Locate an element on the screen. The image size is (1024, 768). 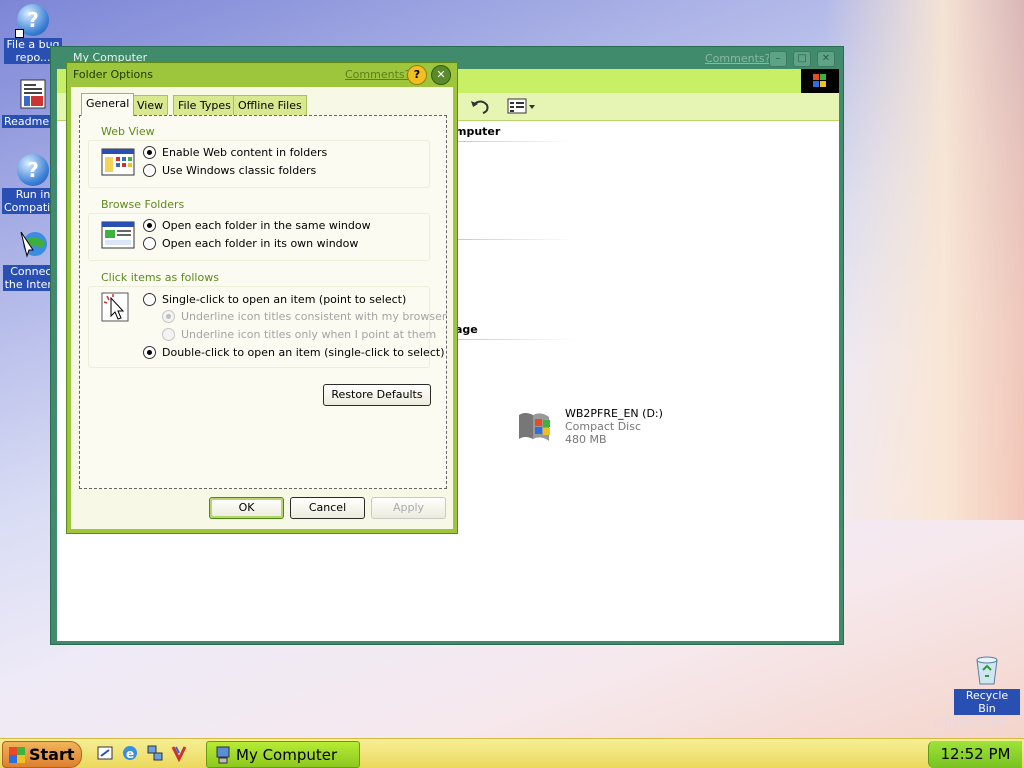
click-pointer-icon is located at coordinates (115, 307).